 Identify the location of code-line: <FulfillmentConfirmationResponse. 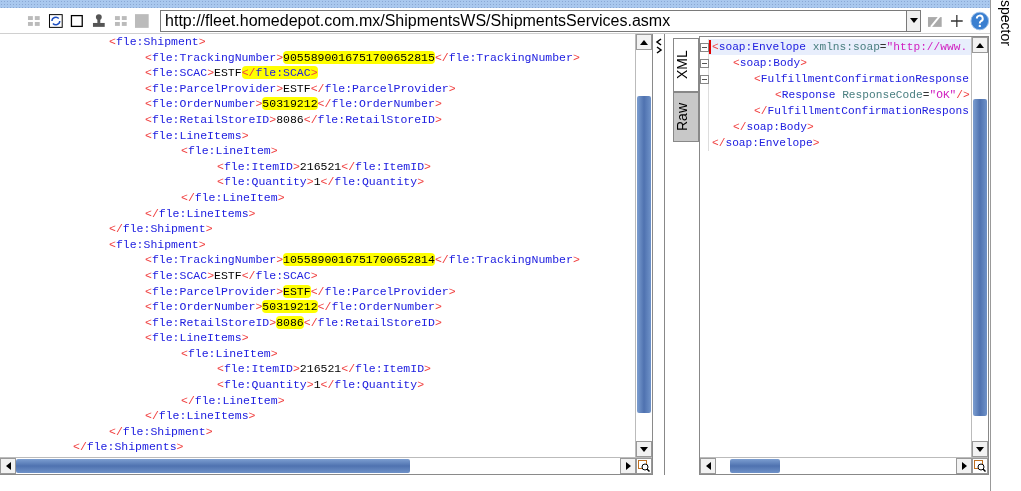
(861, 79).